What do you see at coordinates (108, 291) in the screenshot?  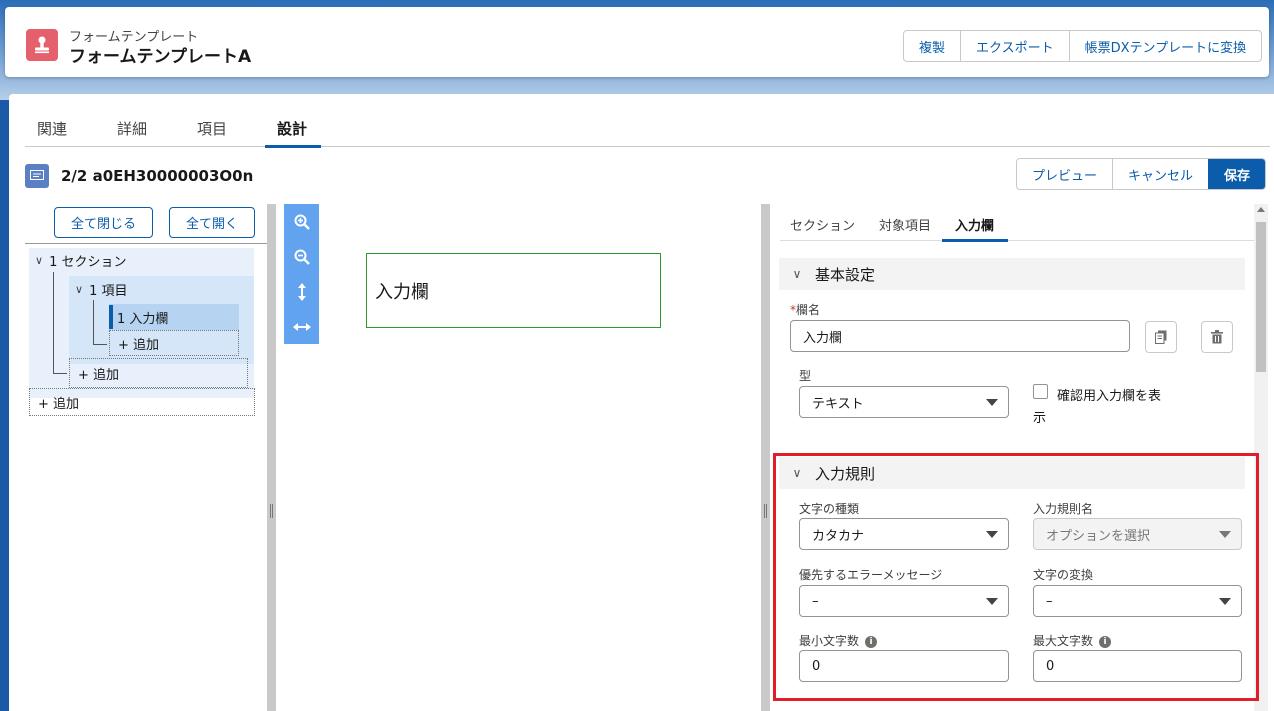 I see `tree-node-label: 1 項目` at bounding box center [108, 291].